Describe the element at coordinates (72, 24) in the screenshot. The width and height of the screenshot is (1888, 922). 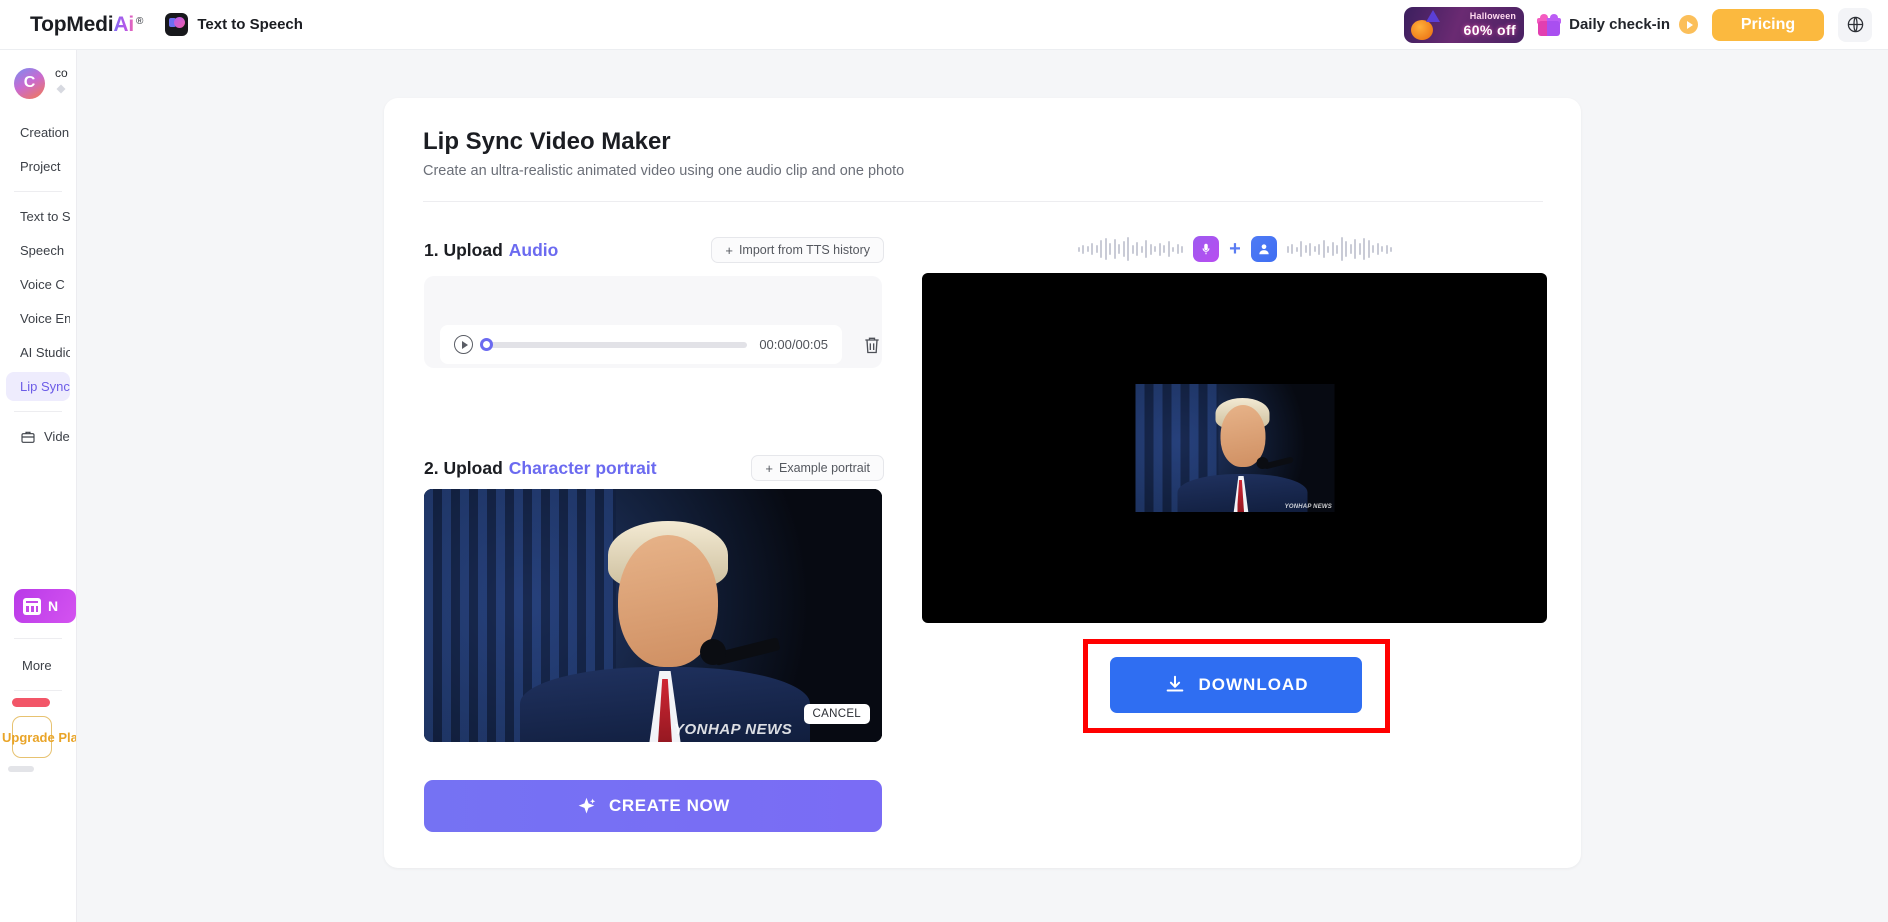
I see `brand-name-main: TopMedi` at that location.